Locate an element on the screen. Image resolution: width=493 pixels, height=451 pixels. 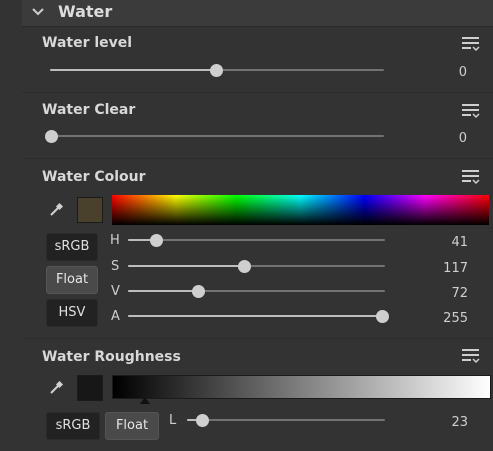
h-slider is located at coordinates (256, 240).